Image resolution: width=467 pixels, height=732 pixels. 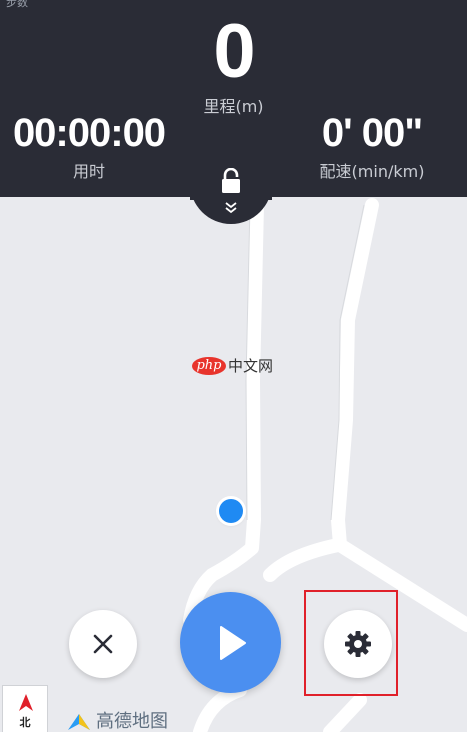 I want to click on status-text: 步数, so click(x=17, y=4).